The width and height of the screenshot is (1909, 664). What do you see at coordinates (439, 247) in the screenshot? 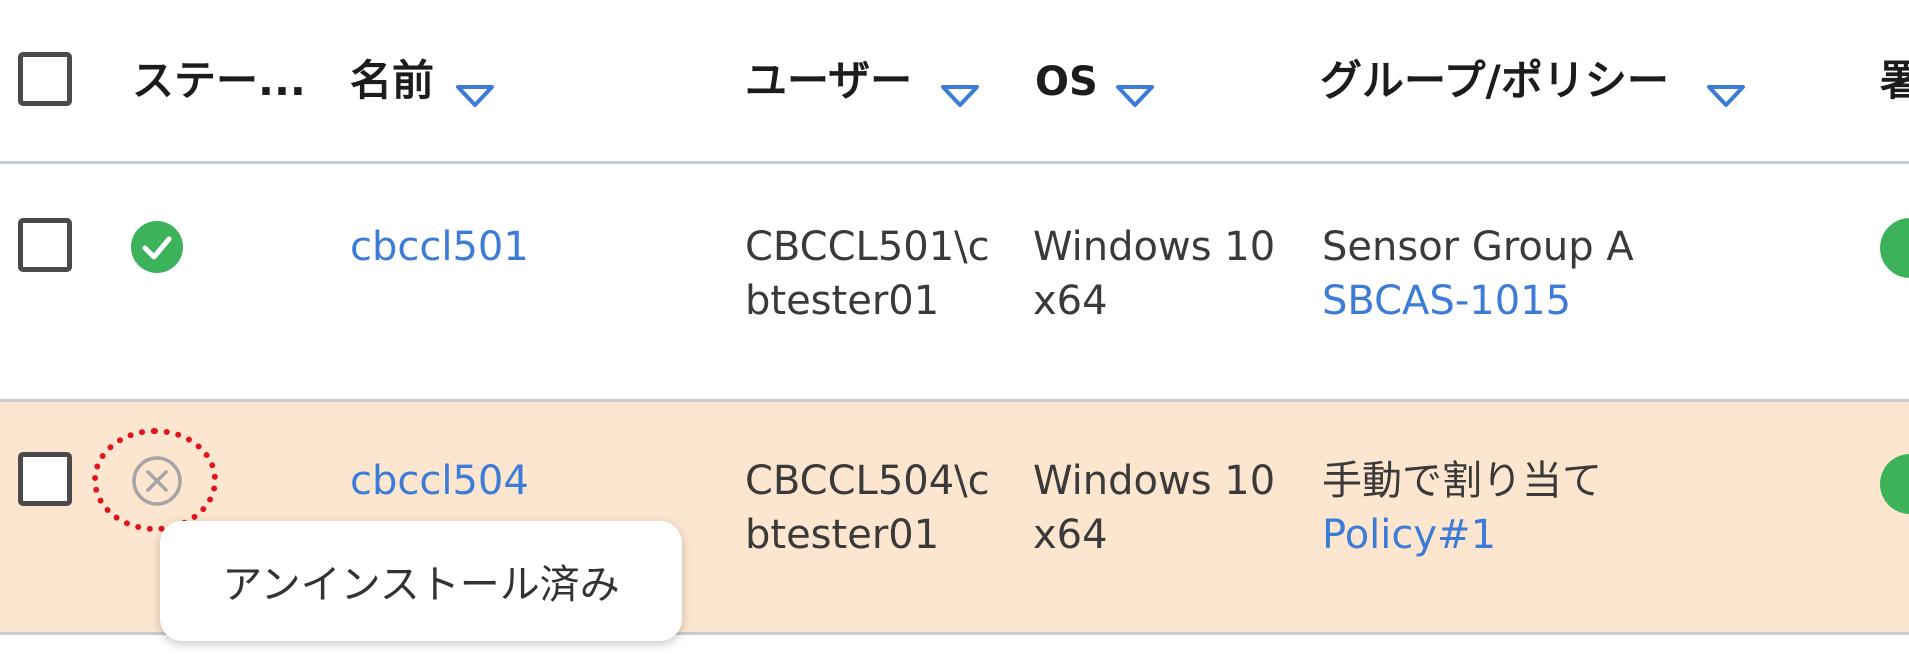
I see `device-name-link: cbccl501` at bounding box center [439, 247].